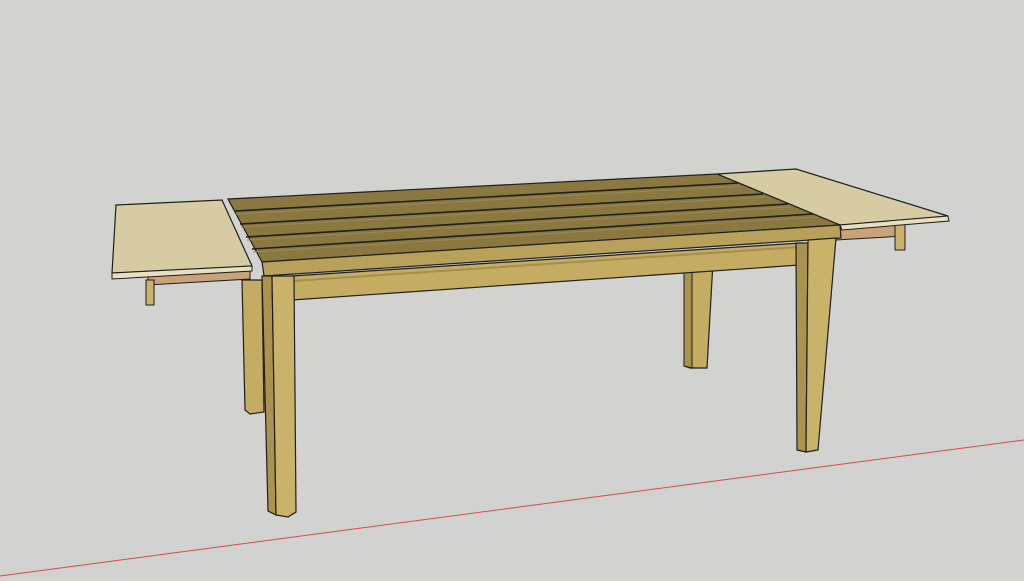  What do you see at coordinates (284, 396) in the screenshot?
I see `front-left-leg` at bounding box center [284, 396].